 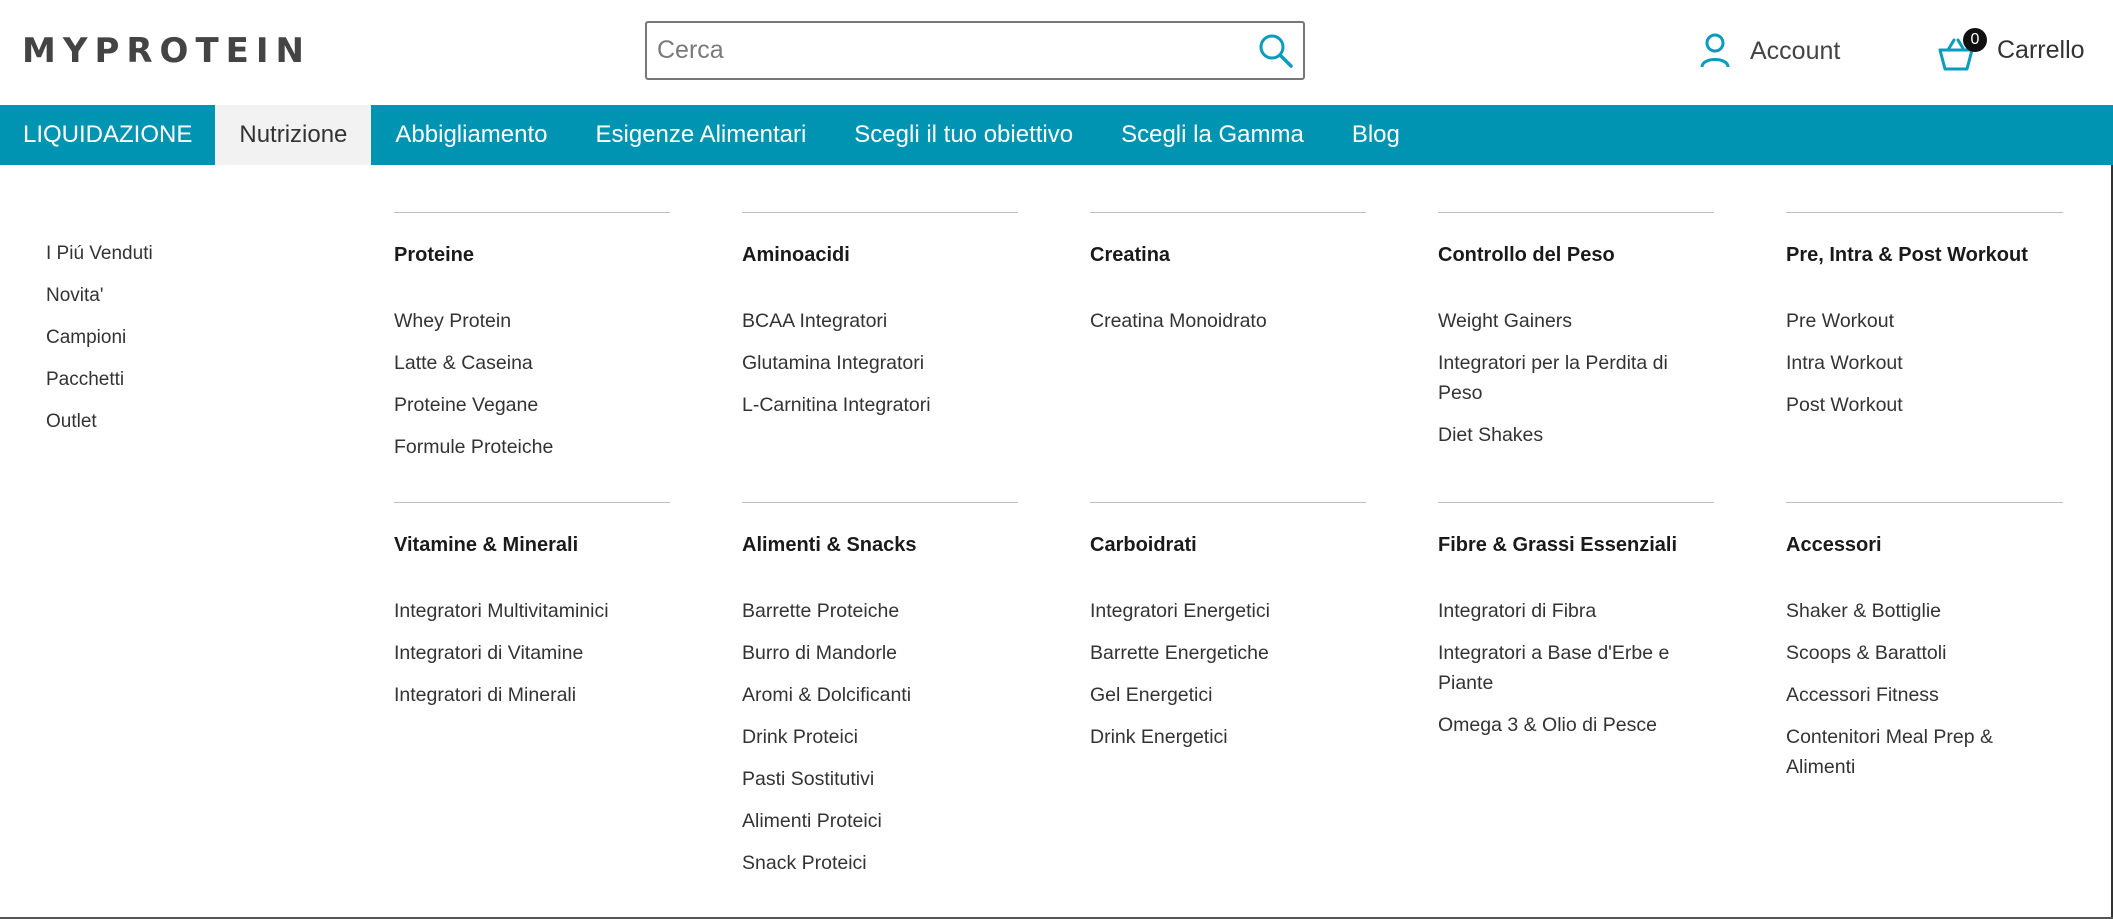 I want to click on menu-link: Integratori per la Perdita di Peso, so click(x=1576, y=378).